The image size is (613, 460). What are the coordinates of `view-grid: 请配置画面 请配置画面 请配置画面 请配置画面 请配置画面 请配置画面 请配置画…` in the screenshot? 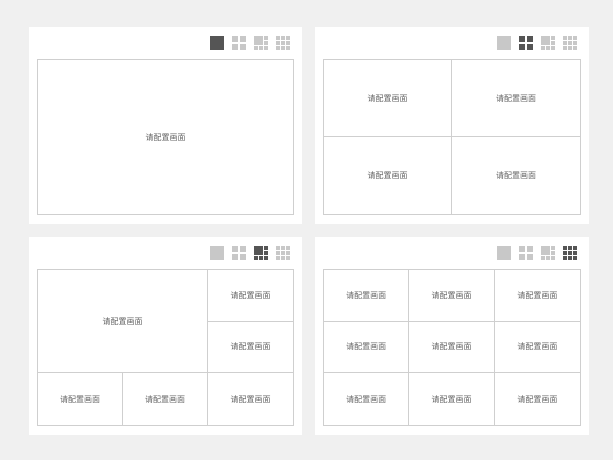 It's located at (452, 347).